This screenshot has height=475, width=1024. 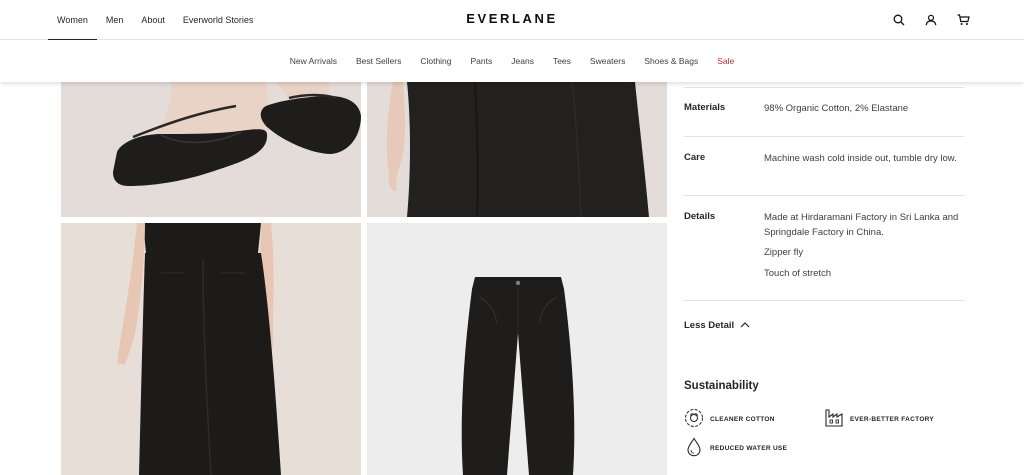 What do you see at coordinates (523, 61) in the screenshot?
I see `subnav-jeans: Jeans` at bounding box center [523, 61].